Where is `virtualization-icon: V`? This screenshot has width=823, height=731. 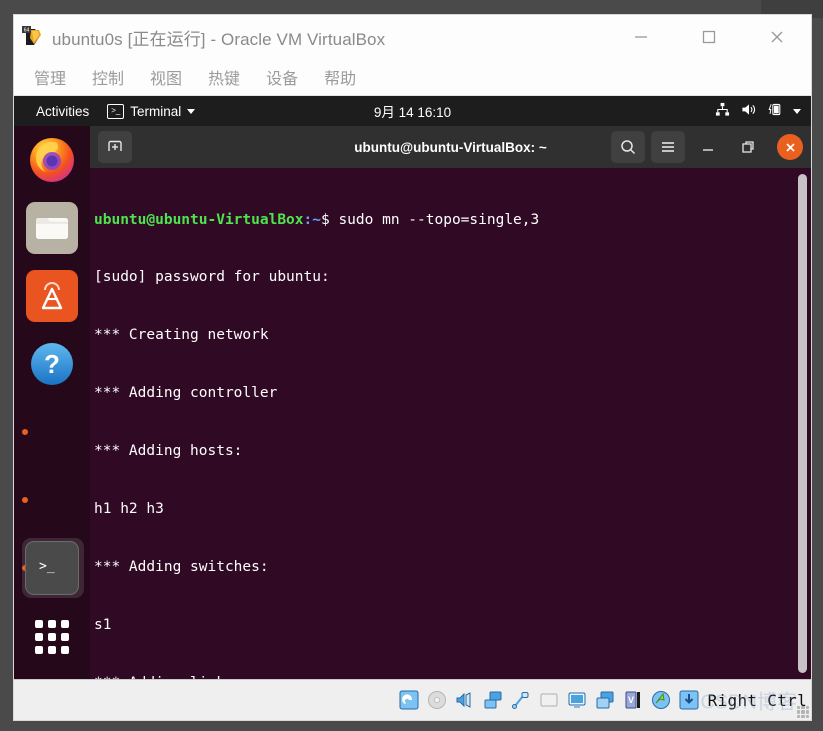
virtualization-icon: V is located at coordinates (633, 700).